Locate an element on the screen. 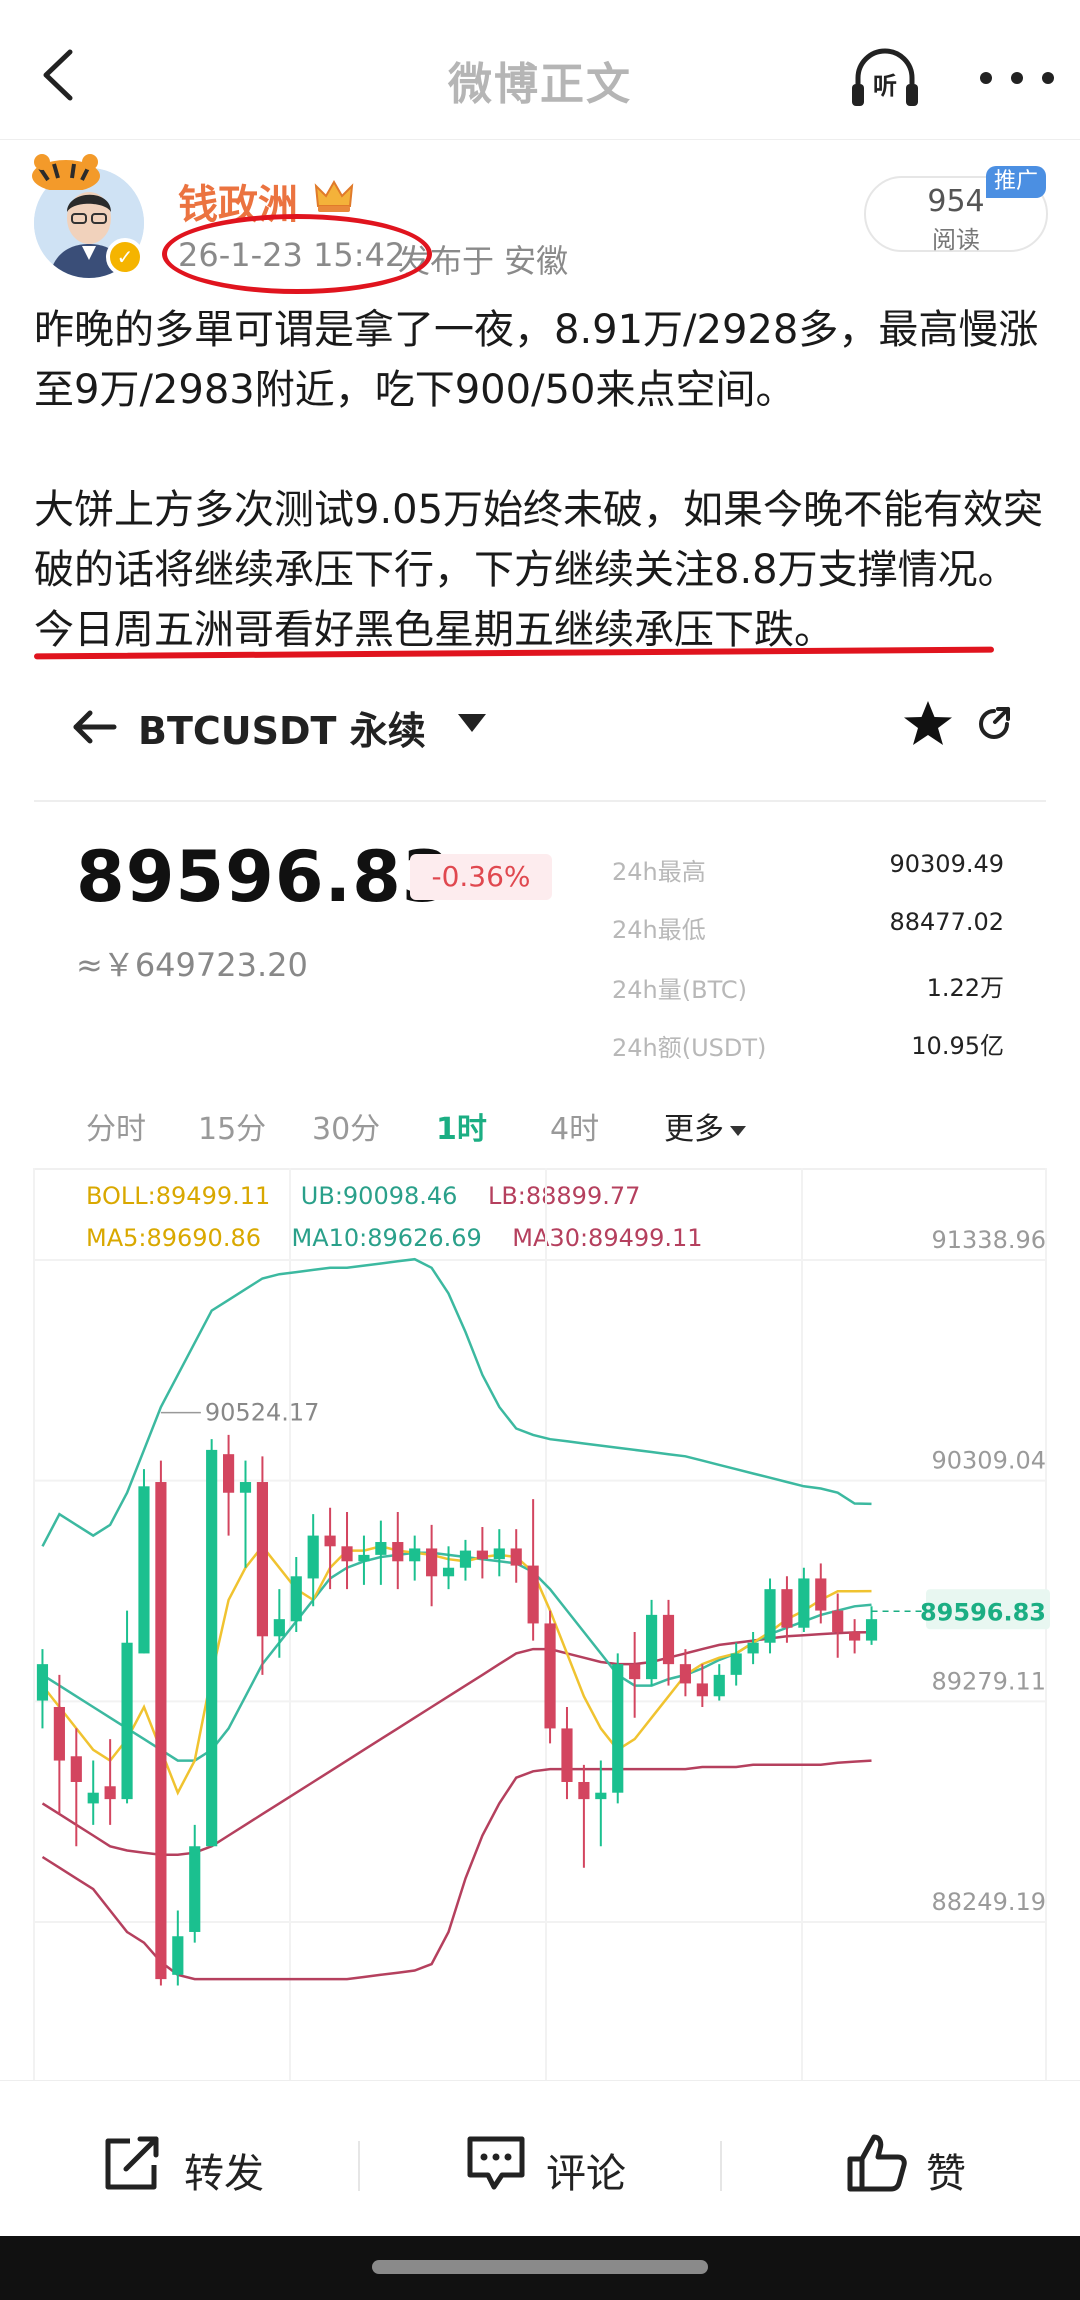 This screenshot has width=1080, height=2300. ticker-symbol: BTCUSDT 永续 is located at coordinates (282, 727).